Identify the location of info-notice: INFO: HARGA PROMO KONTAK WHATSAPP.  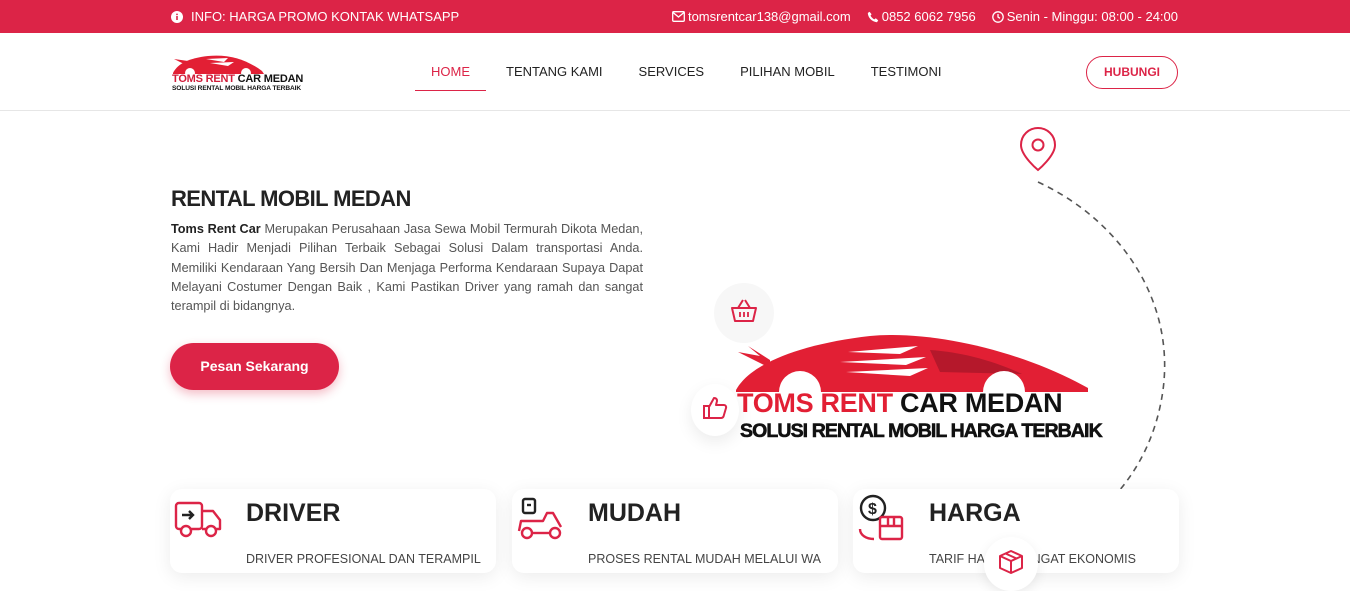
(315, 16).